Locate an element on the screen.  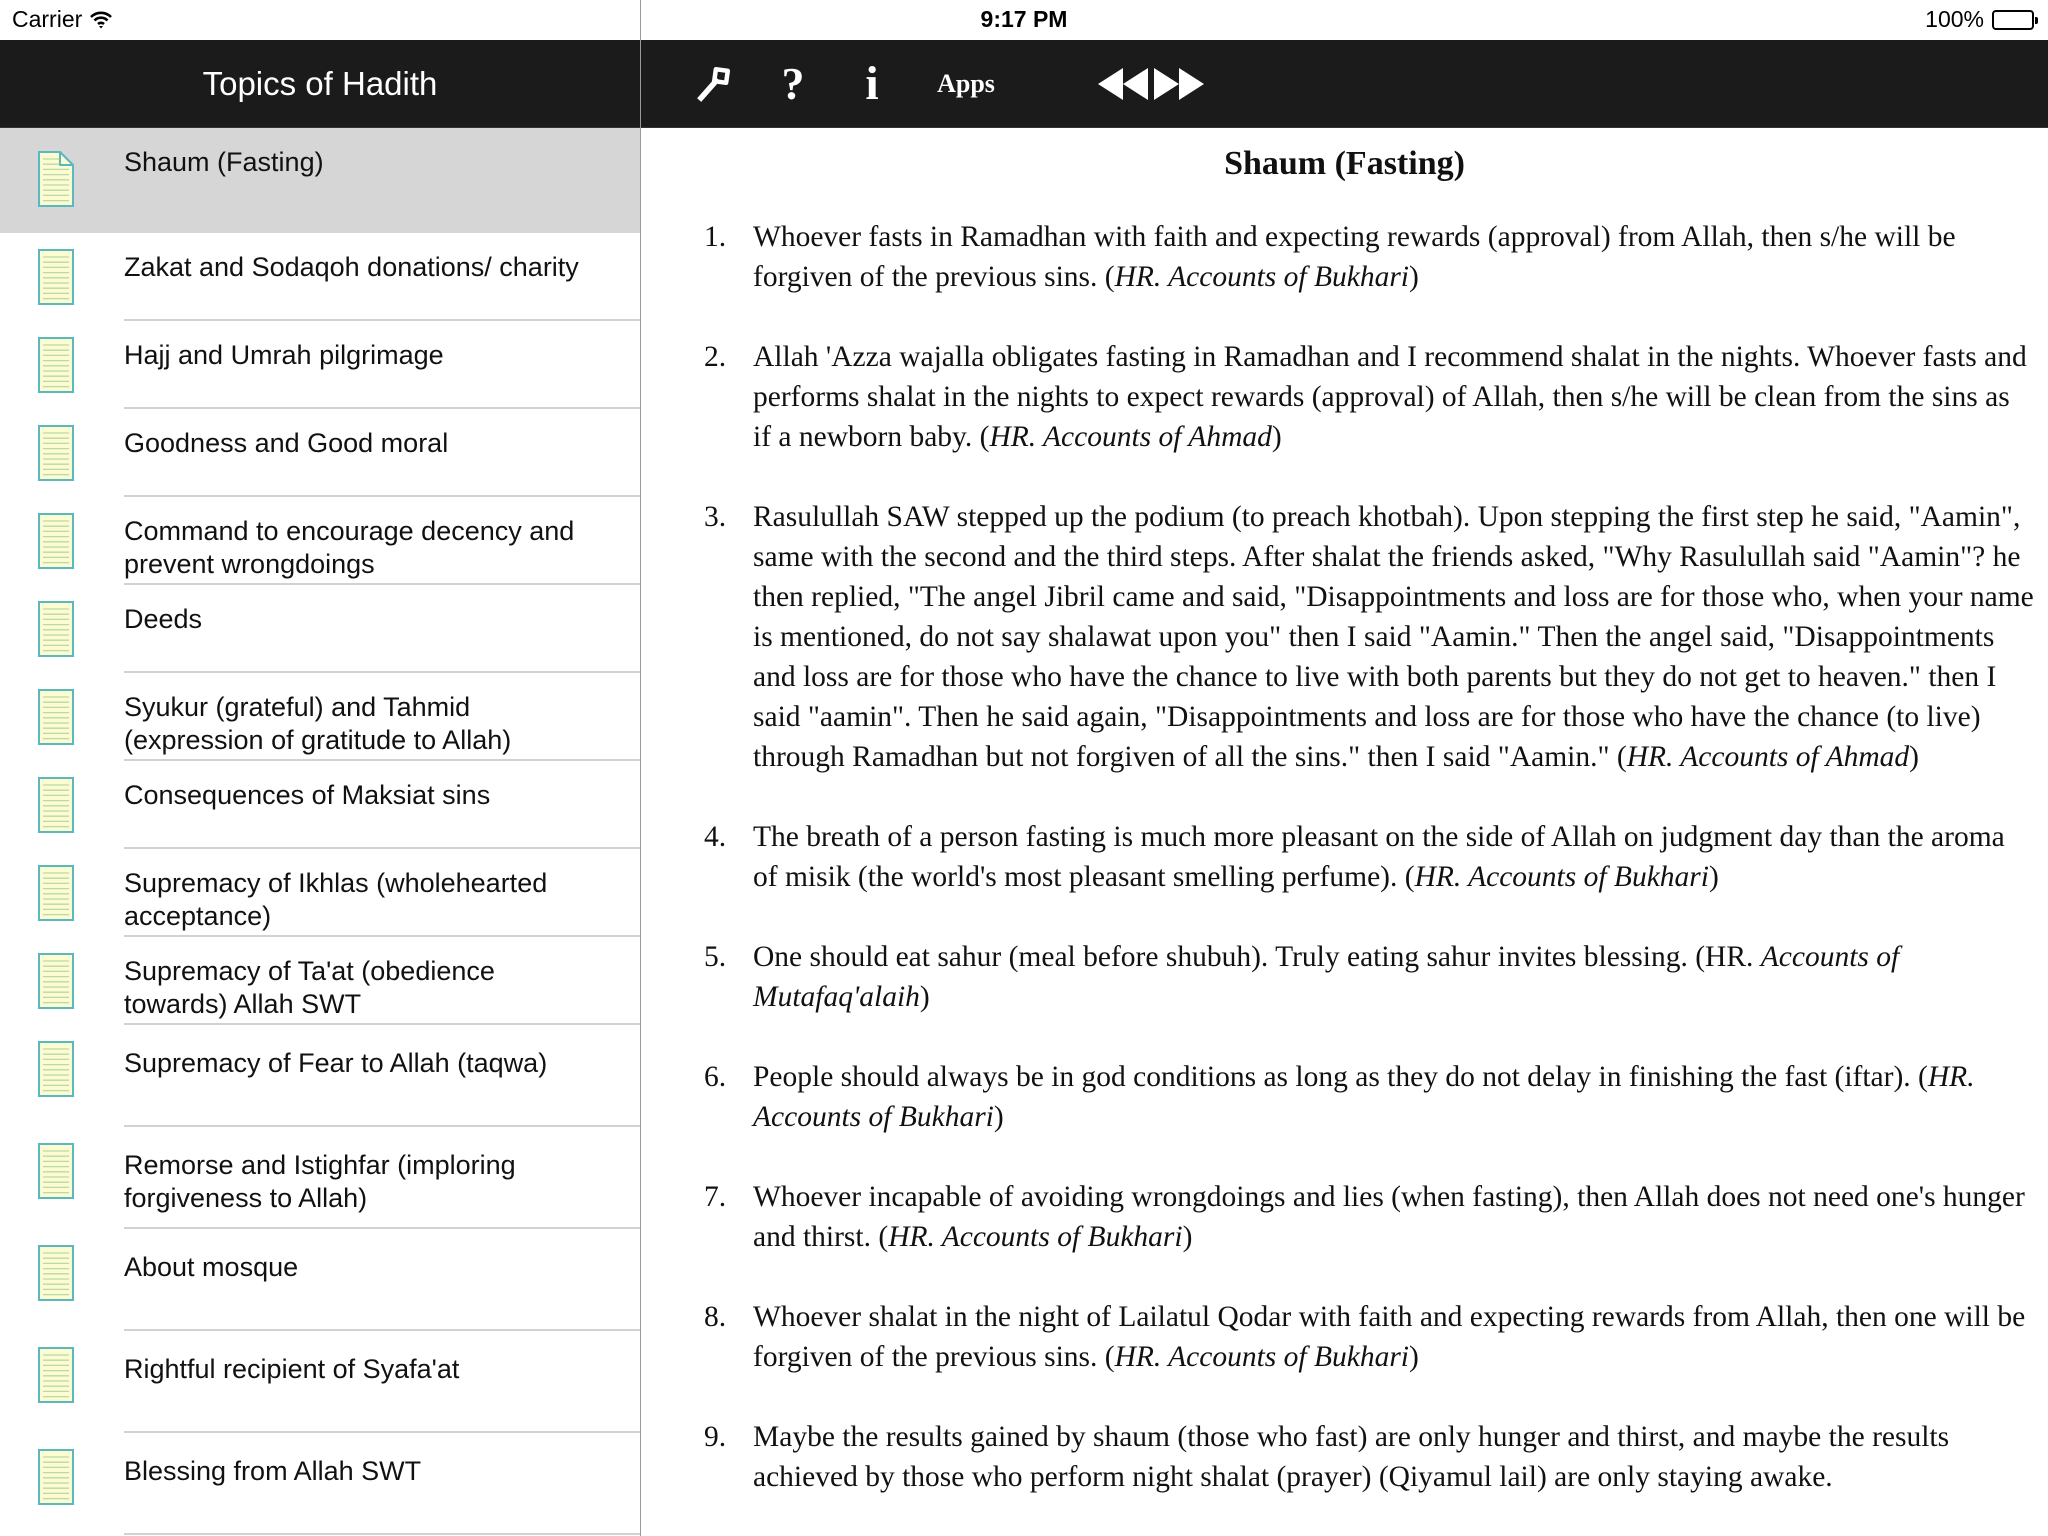
rewind-icon is located at coordinates (1123, 83).